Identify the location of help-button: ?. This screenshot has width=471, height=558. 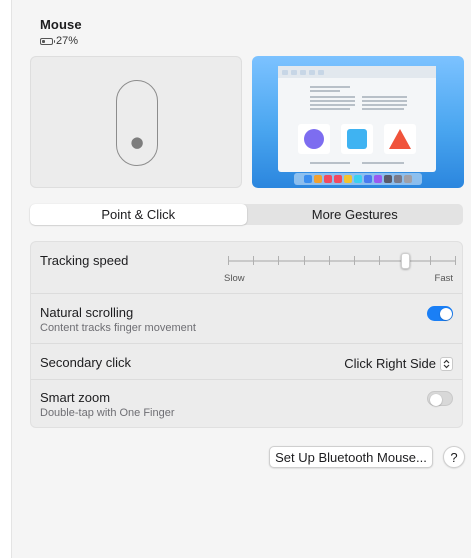
(454, 457).